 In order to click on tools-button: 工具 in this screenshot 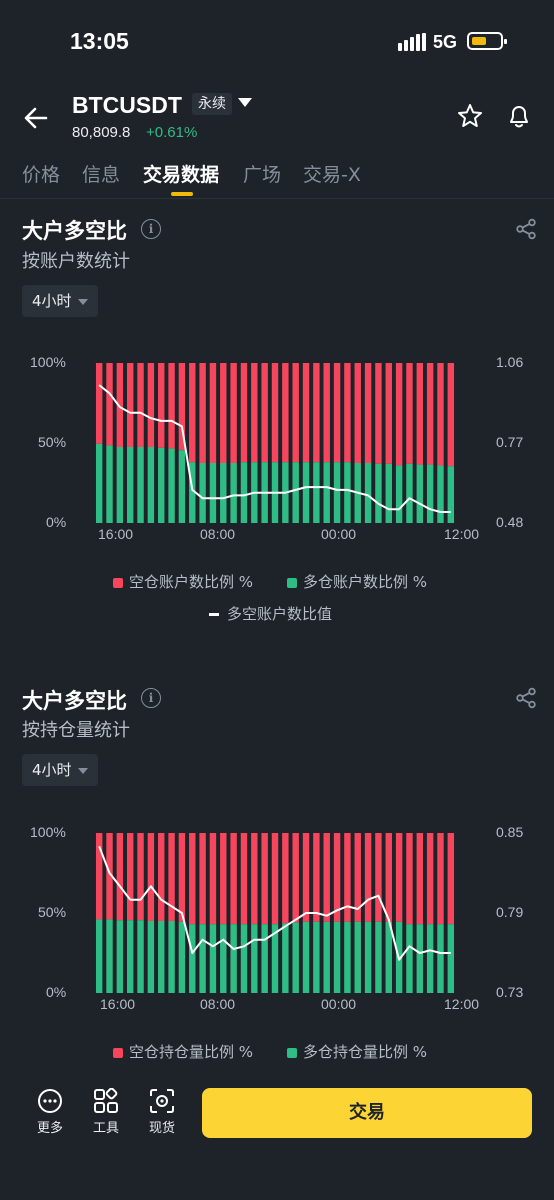, I will do `click(106, 1112)`.